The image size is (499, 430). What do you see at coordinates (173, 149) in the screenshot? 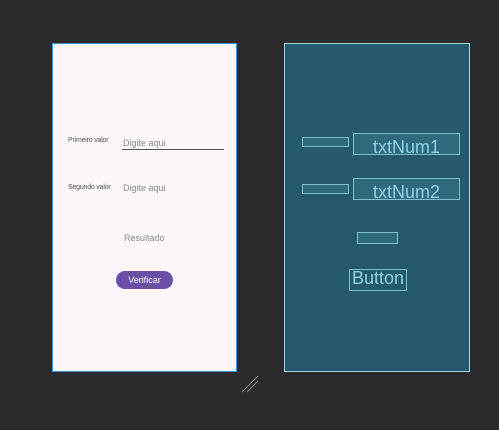
I see `first-value-underline` at bounding box center [173, 149].